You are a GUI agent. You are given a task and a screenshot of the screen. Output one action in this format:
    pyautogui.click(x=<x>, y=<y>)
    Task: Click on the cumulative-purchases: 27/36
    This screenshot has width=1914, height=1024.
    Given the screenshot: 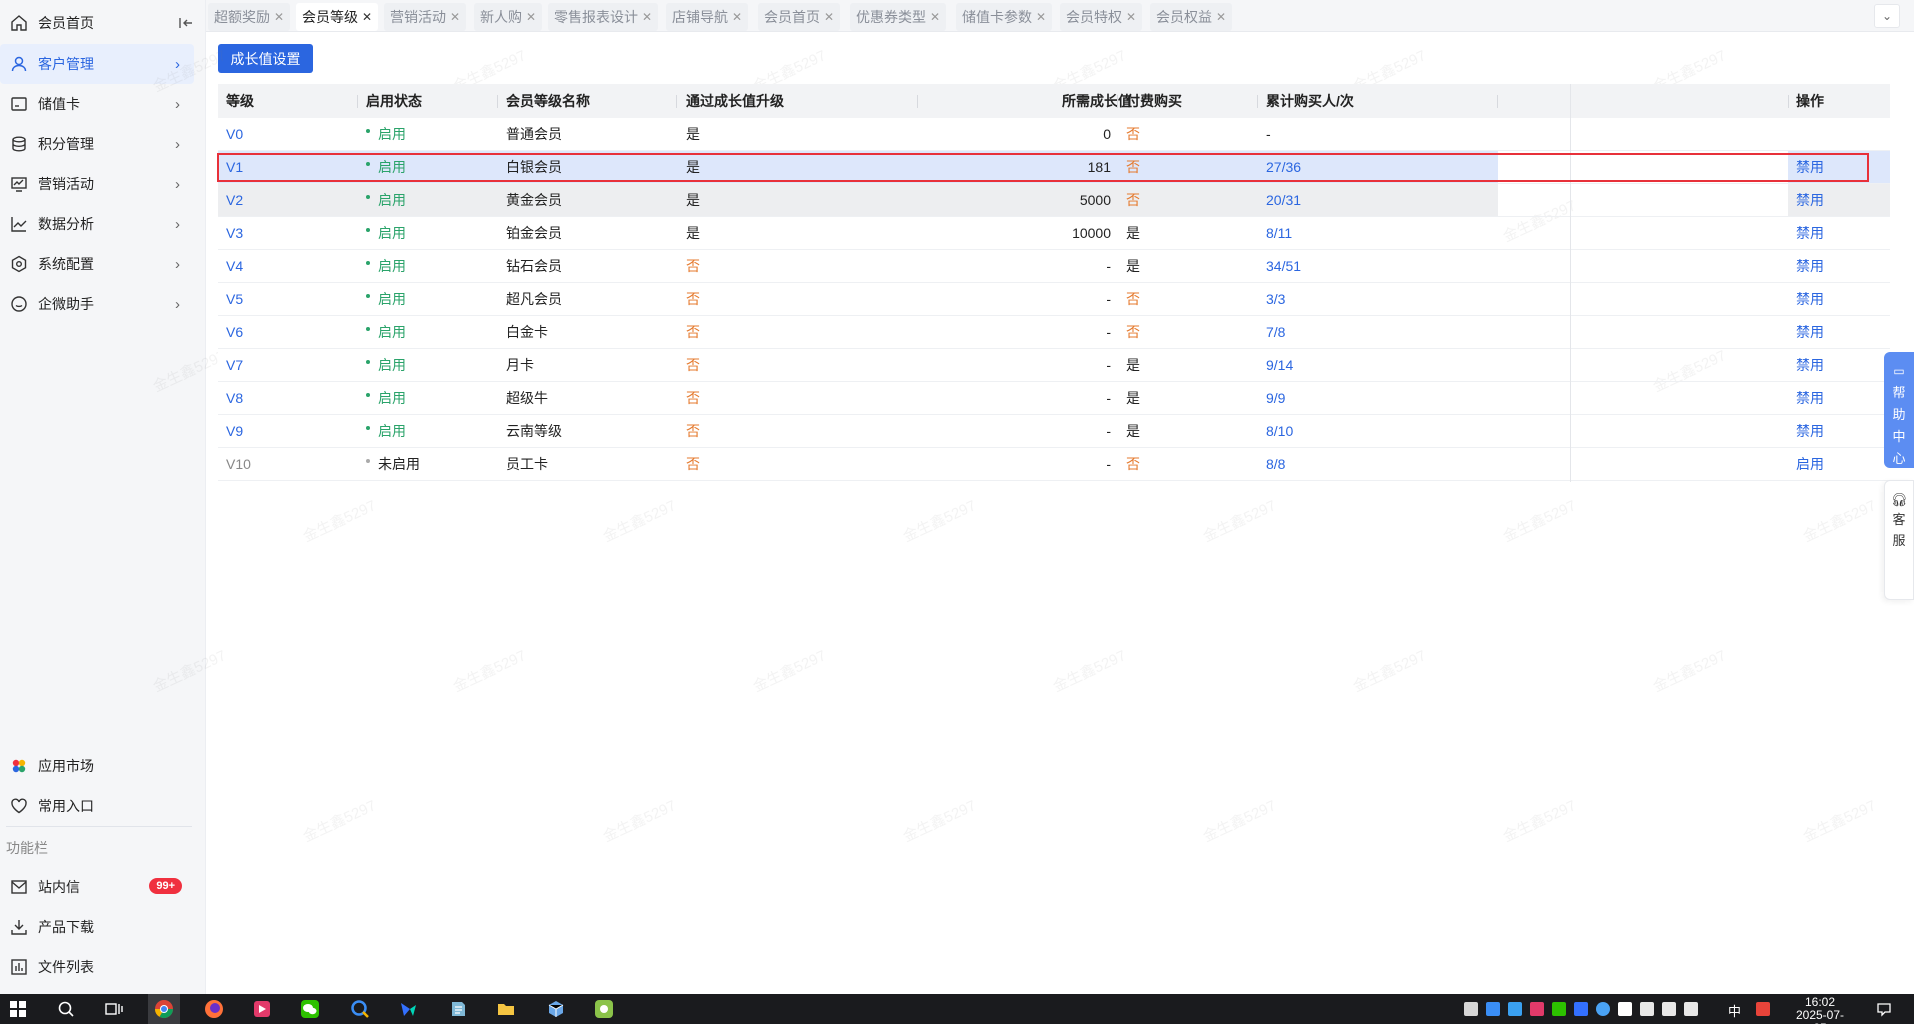 What is the action you would take?
    pyautogui.click(x=1283, y=167)
    